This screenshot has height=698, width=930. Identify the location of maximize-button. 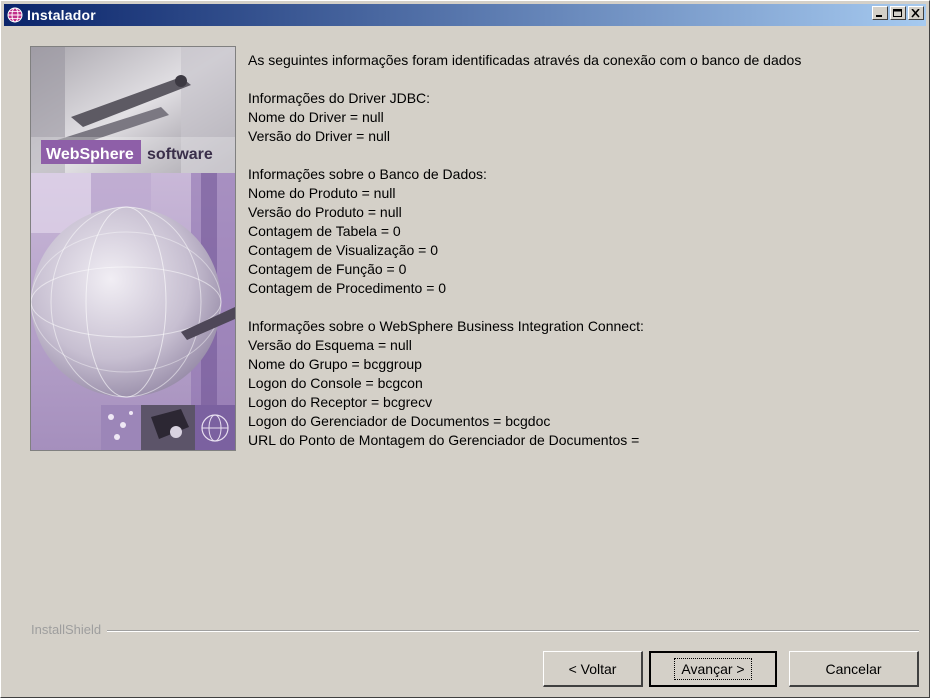
(898, 13).